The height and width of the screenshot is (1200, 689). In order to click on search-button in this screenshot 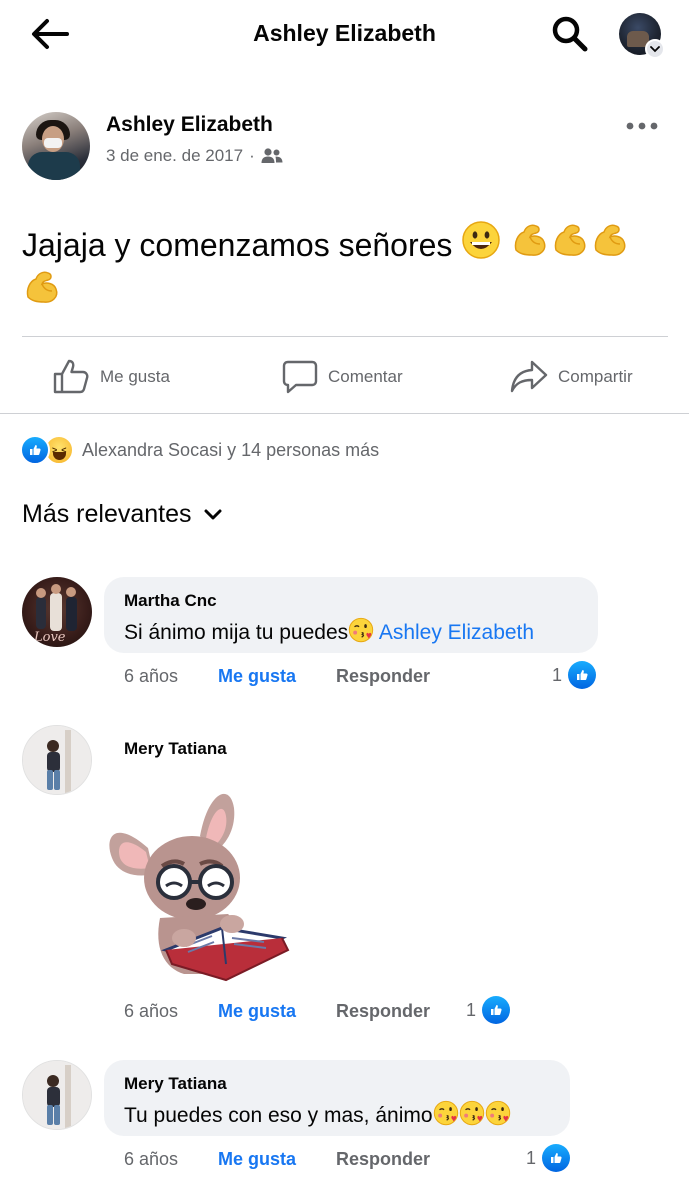, I will do `click(570, 34)`.